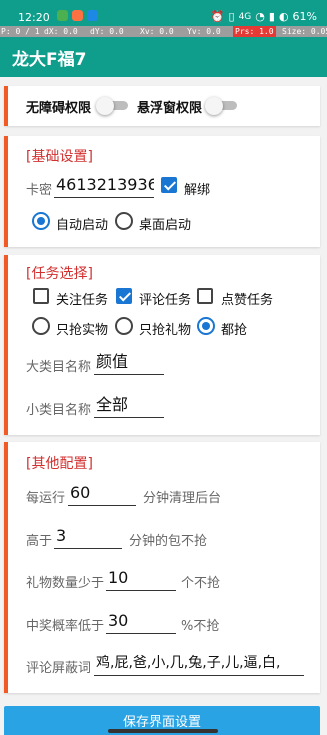 This screenshot has height=735, width=327. I want to click on above-minutes-prefix: 高于, so click(39, 541).